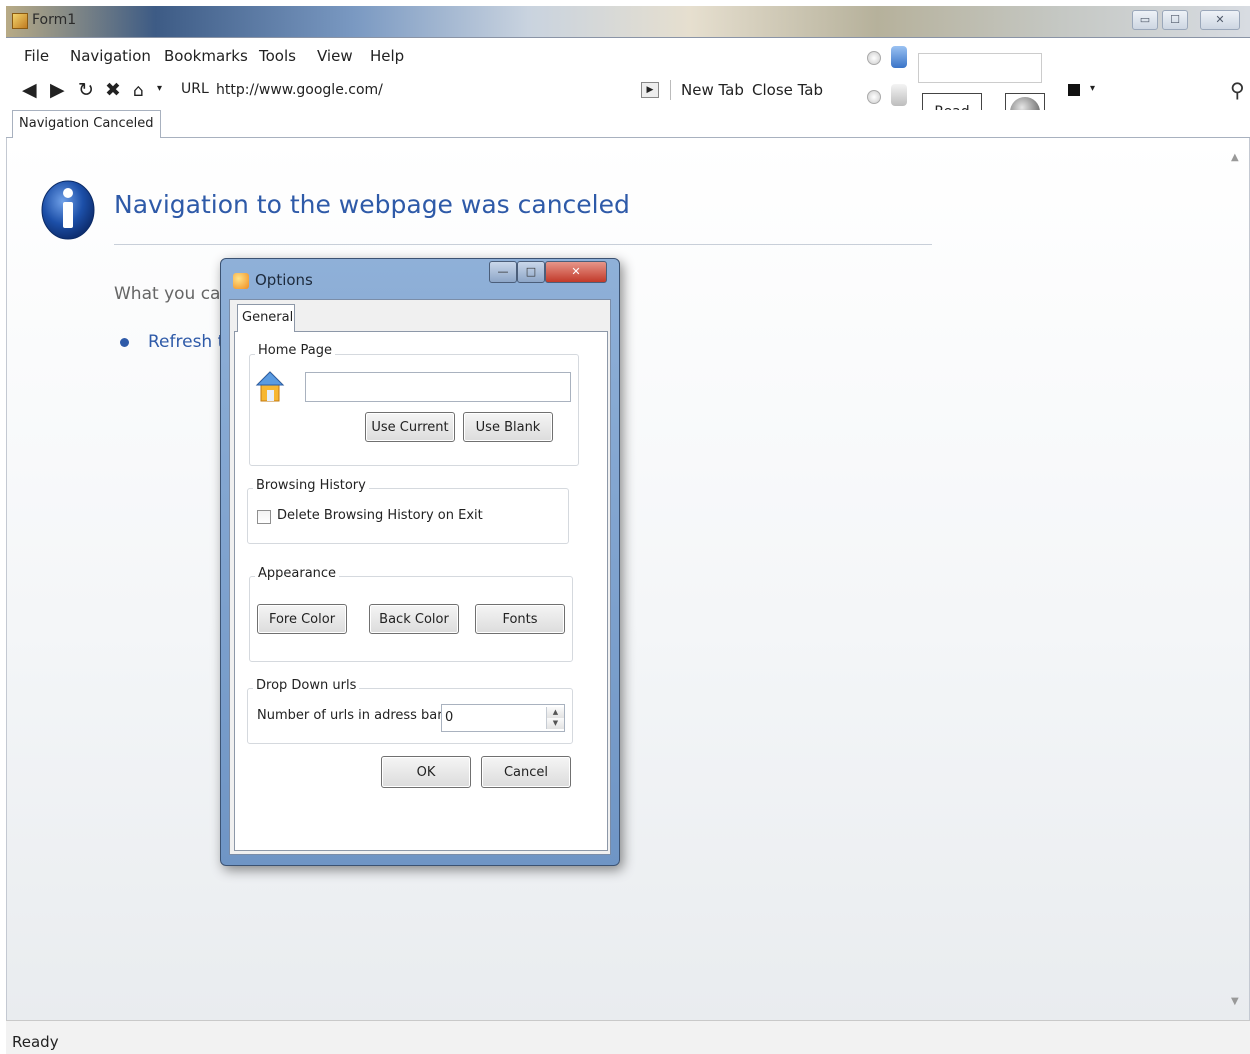 The width and height of the screenshot is (1250, 1054). Describe the element at coordinates (295, 350) in the screenshot. I see `home-page-label: Home Page` at that location.